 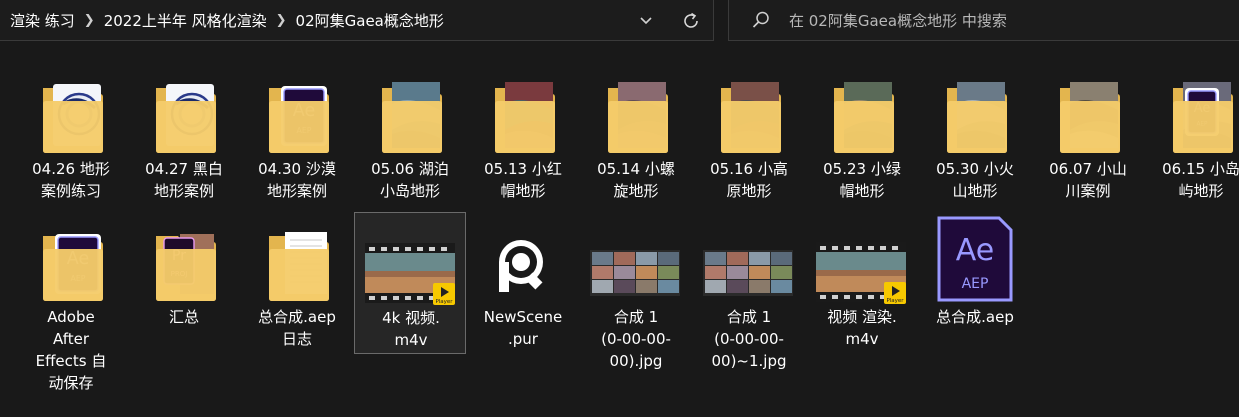 What do you see at coordinates (183, 317) in the screenshot?
I see `file-name-label: 汇总` at bounding box center [183, 317].